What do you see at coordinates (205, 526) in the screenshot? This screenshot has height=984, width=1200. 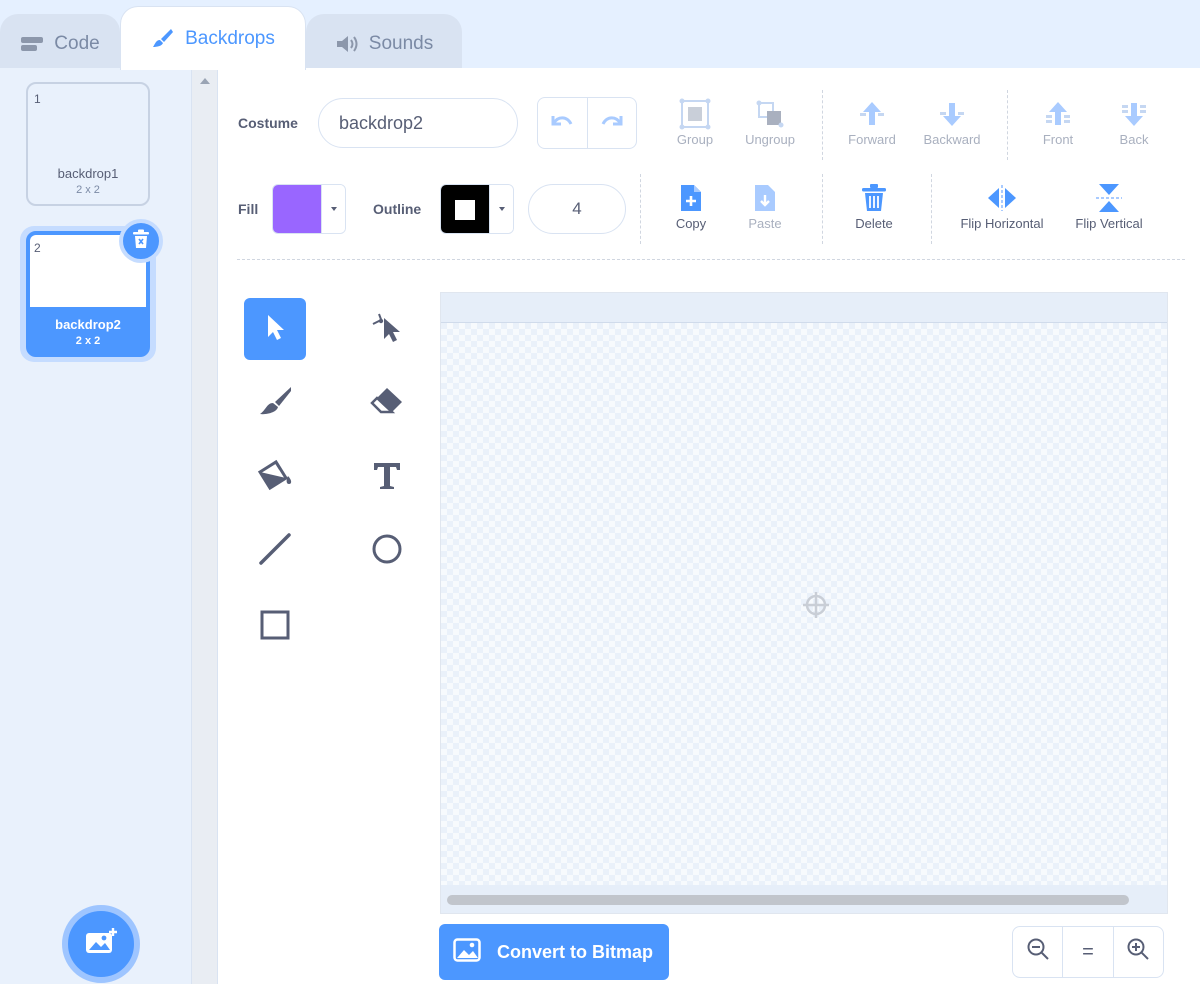 I see `backdrop-list-scrollbar` at bounding box center [205, 526].